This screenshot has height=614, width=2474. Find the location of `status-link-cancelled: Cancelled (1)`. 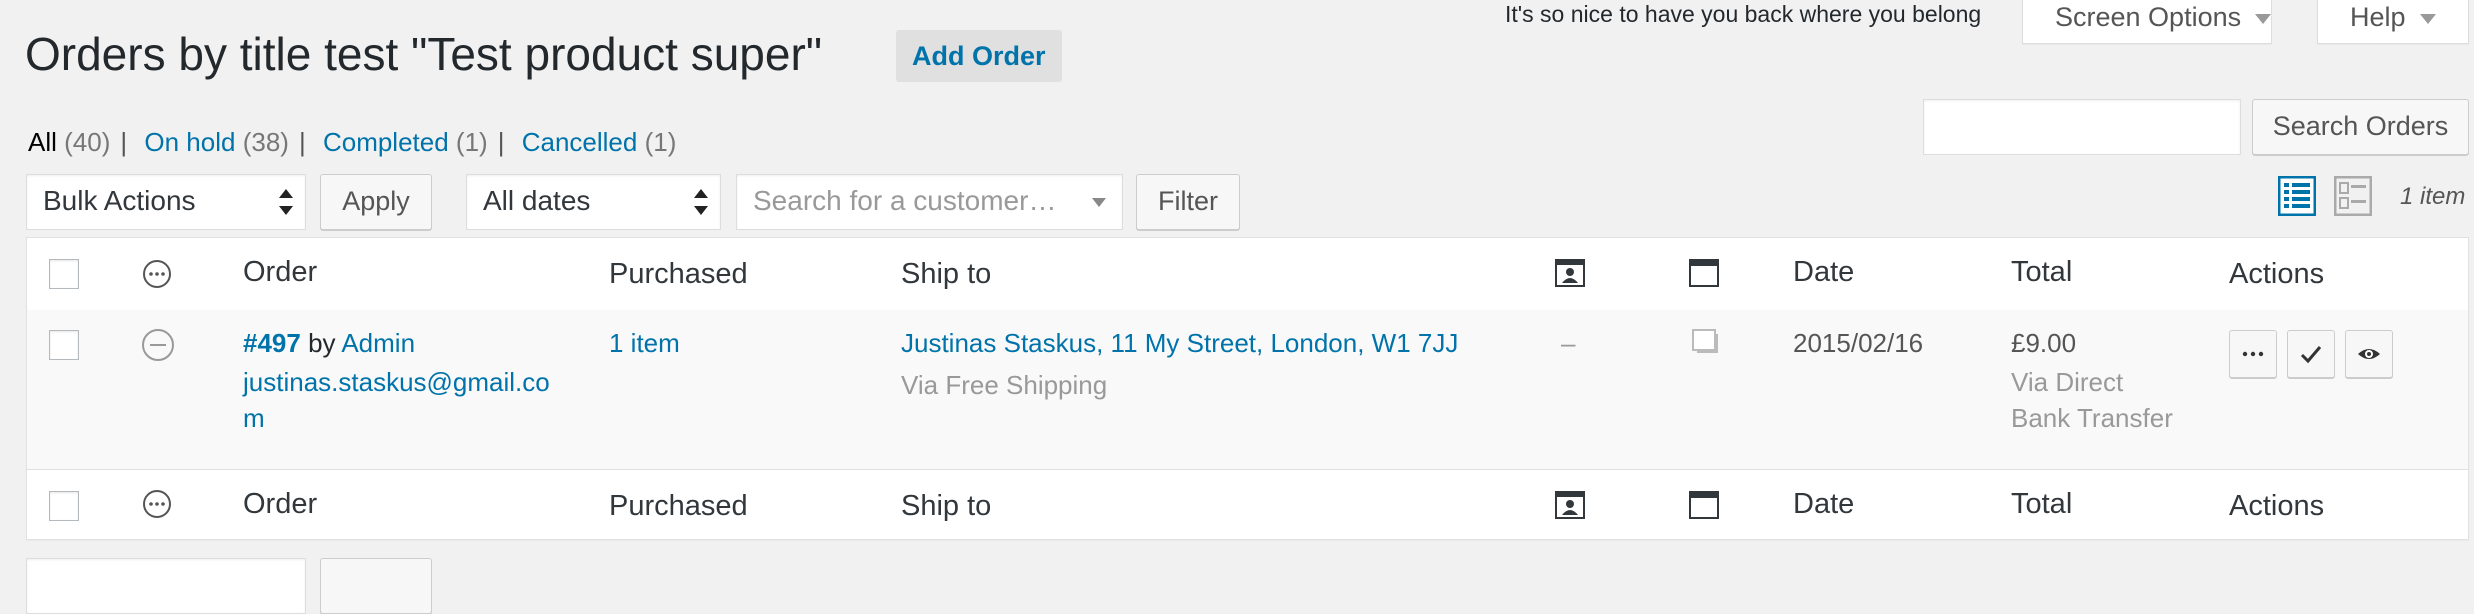

status-link-cancelled: Cancelled (1) is located at coordinates (599, 142).